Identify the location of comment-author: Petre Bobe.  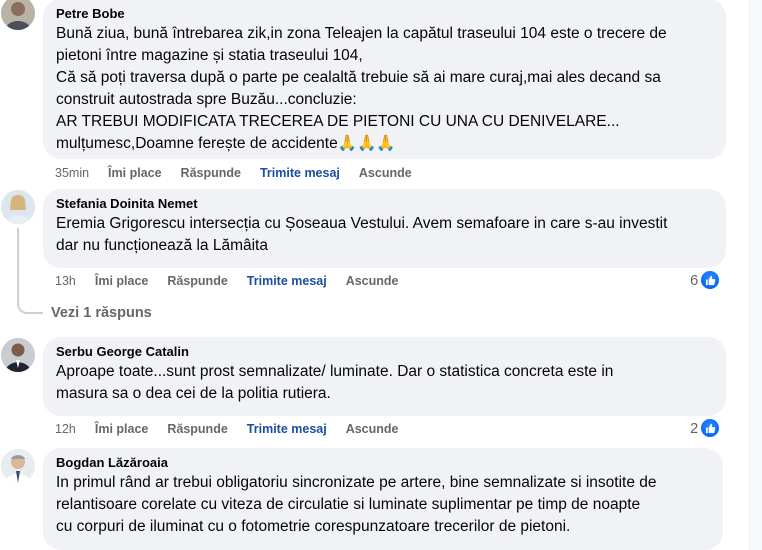
(385, 14).